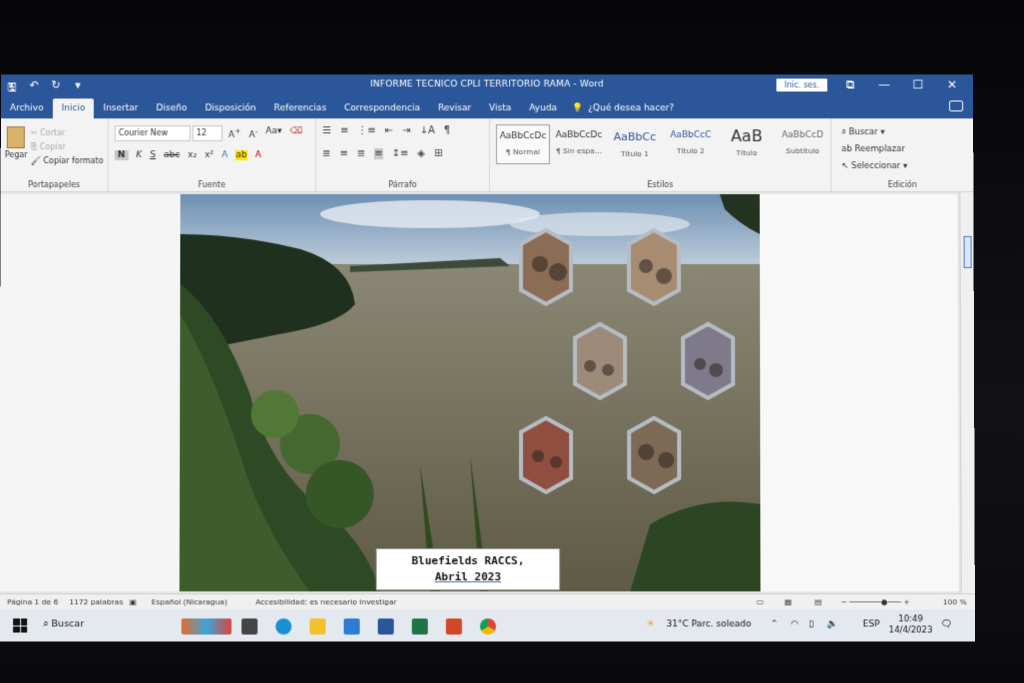  I want to click on text-effects-icon: A, so click(225, 155).